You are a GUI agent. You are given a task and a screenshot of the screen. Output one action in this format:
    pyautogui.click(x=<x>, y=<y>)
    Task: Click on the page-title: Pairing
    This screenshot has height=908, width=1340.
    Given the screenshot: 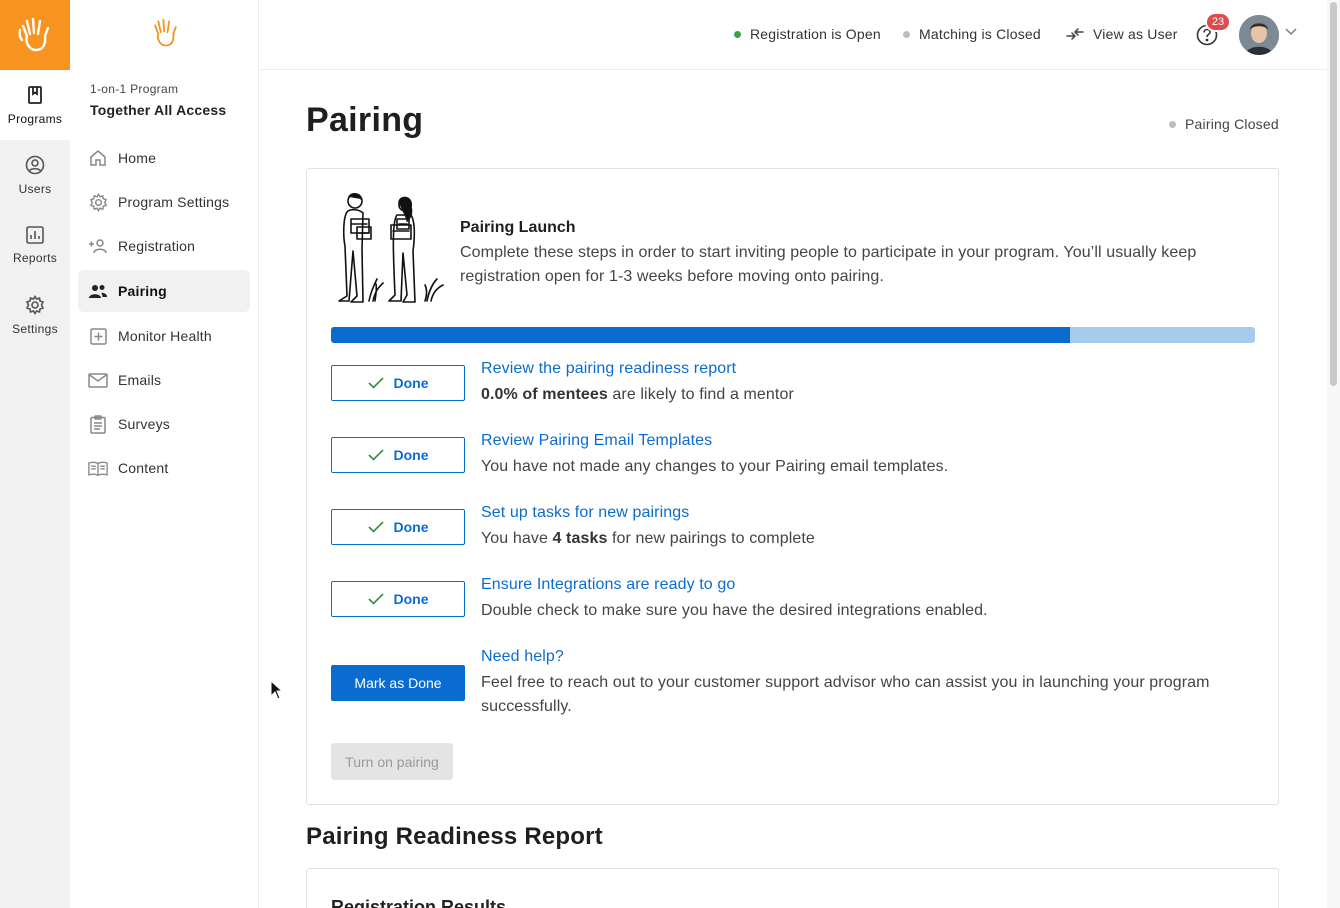 What is the action you would take?
    pyautogui.click(x=365, y=120)
    